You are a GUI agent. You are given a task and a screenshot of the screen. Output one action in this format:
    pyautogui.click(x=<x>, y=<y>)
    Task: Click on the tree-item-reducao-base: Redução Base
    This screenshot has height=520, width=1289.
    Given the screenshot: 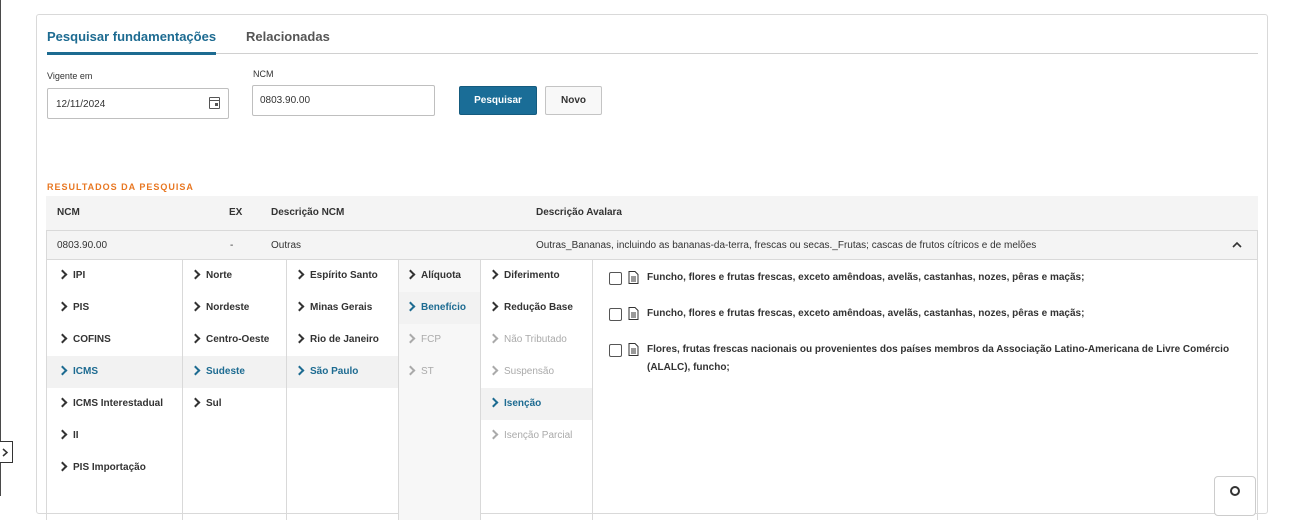 What is the action you would take?
    pyautogui.click(x=536, y=308)
    